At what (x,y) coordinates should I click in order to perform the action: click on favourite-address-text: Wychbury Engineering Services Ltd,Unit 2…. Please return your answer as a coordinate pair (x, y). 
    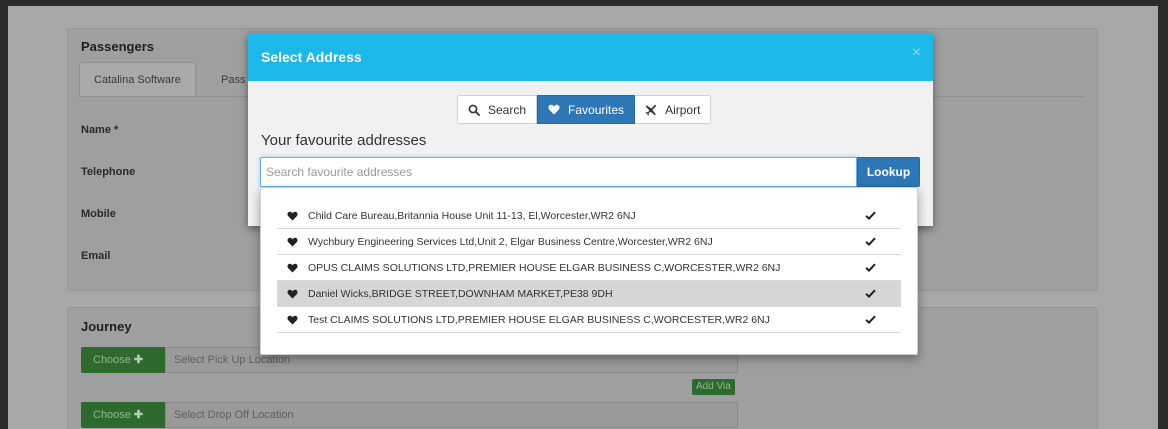
    Looking at the image, I should click on (510, 241).